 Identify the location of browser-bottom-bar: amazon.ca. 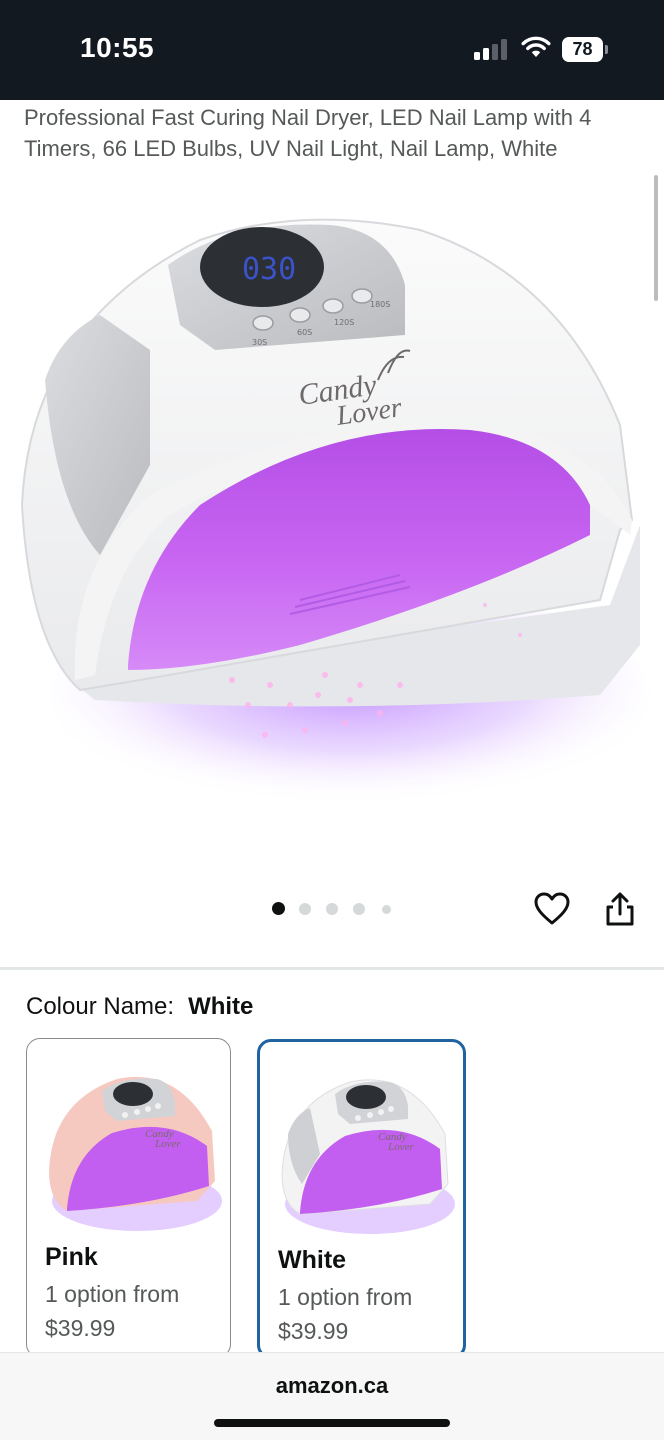
(332, 1396).